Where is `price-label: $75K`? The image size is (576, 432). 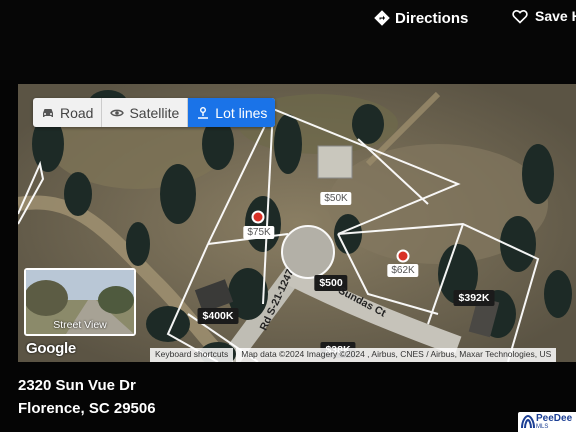
price-label: $75K is located at coordinates (259, 232).